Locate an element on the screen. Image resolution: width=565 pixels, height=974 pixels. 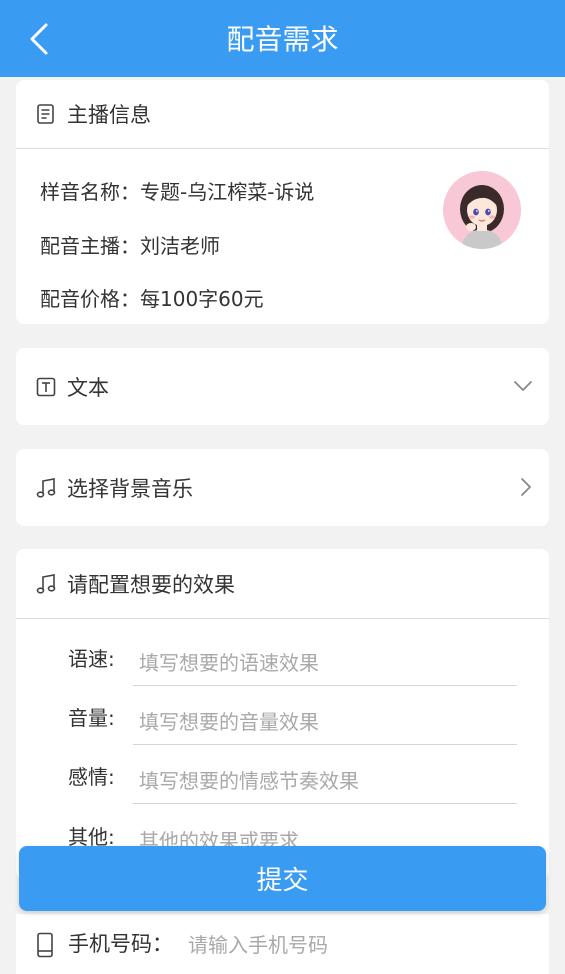
host-value: 刘洁老师 is located at coordinates (180, 246).